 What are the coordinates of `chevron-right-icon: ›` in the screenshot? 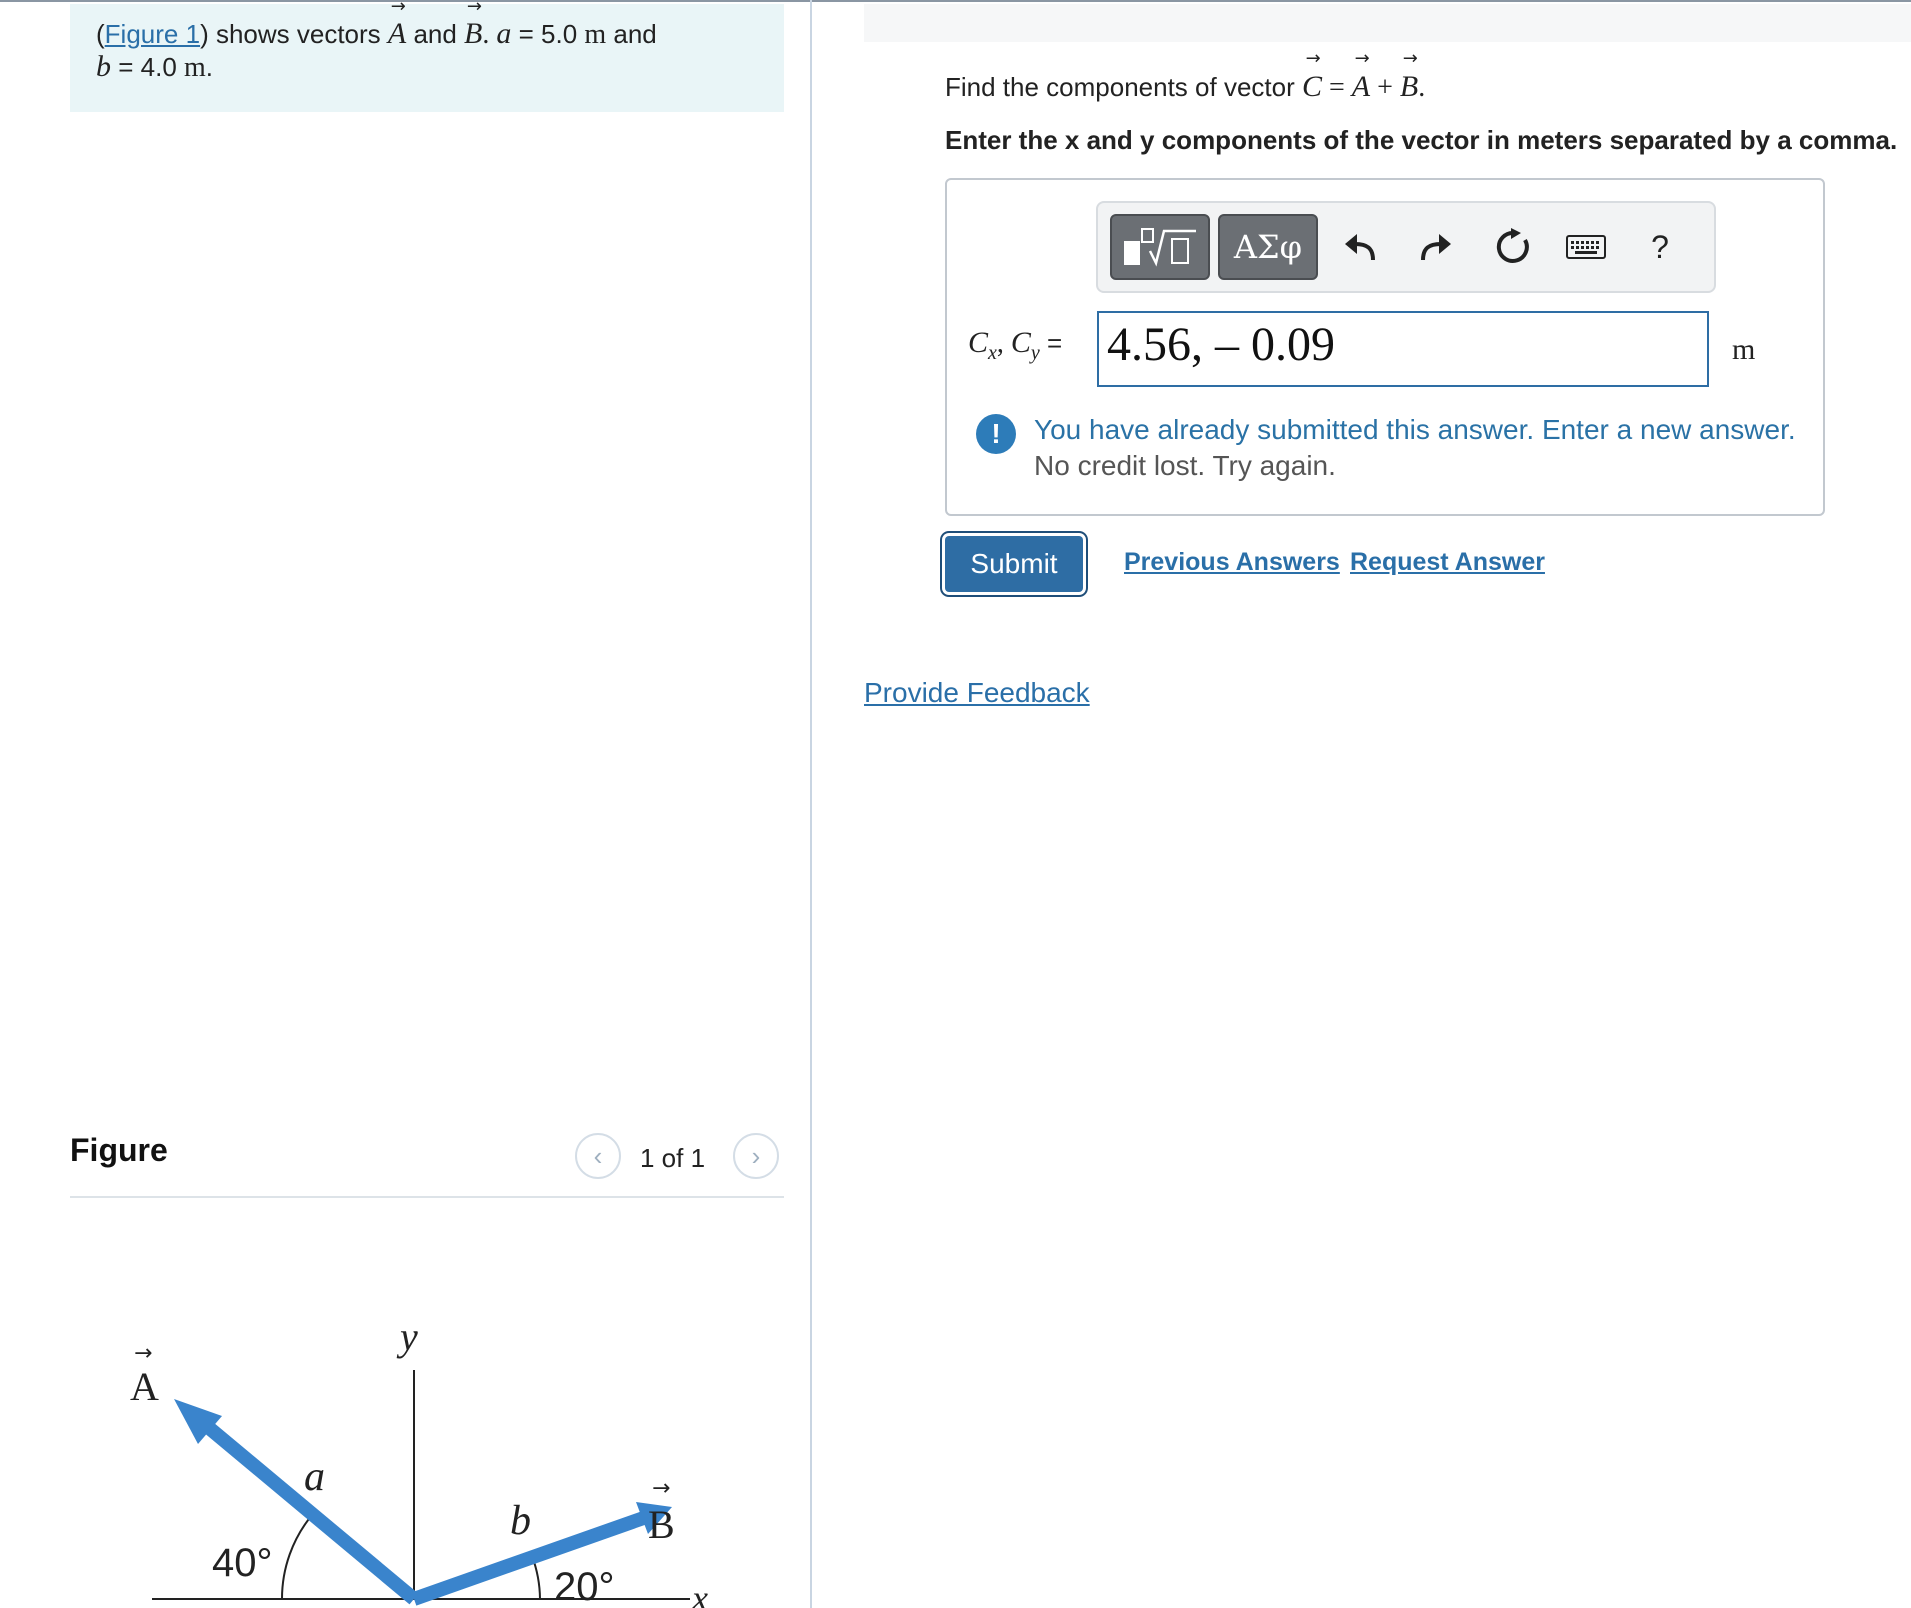 It's located at (756, 1155).